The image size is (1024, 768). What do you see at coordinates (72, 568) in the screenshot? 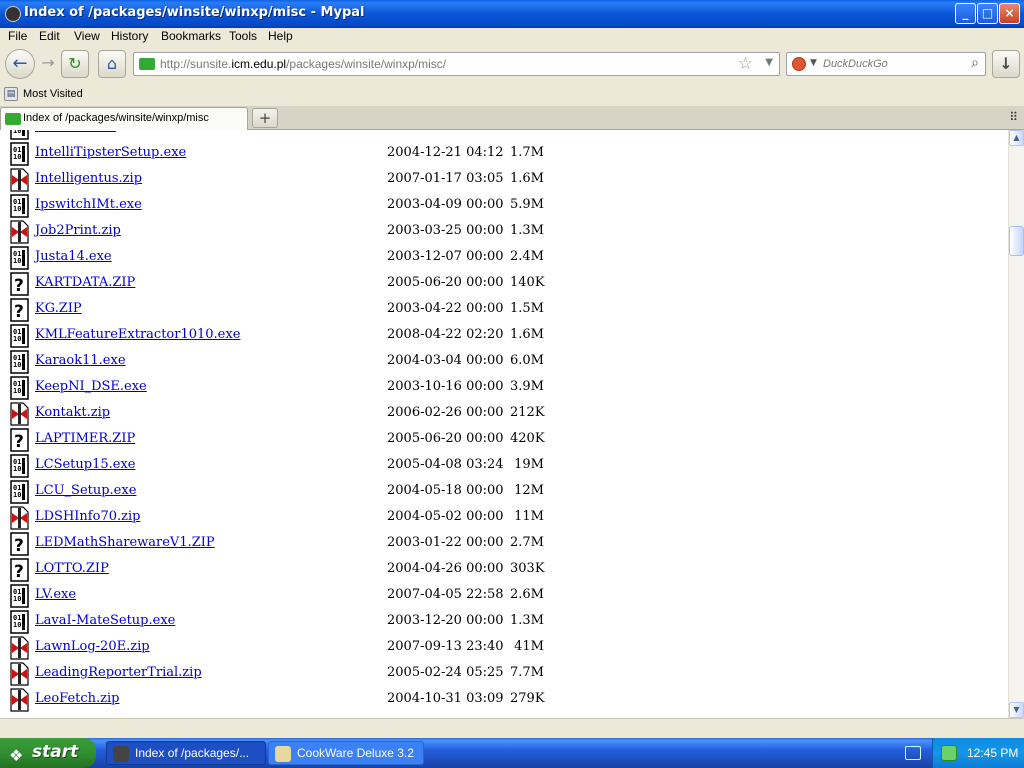
I see `file-link: LOTTO.ZIP` at bounding box center [72, 568].